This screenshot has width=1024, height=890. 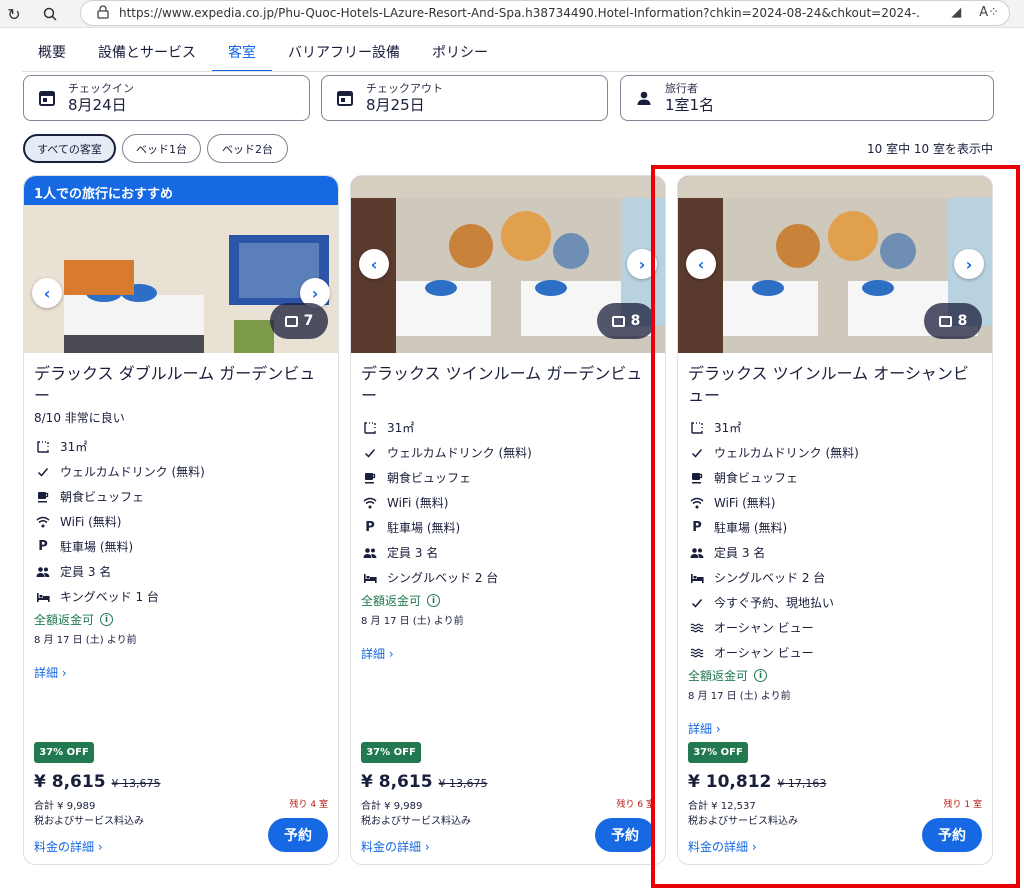 I want to click on amenity-text: 今すぐ予約、現地払い, so click(x=774, y=603).